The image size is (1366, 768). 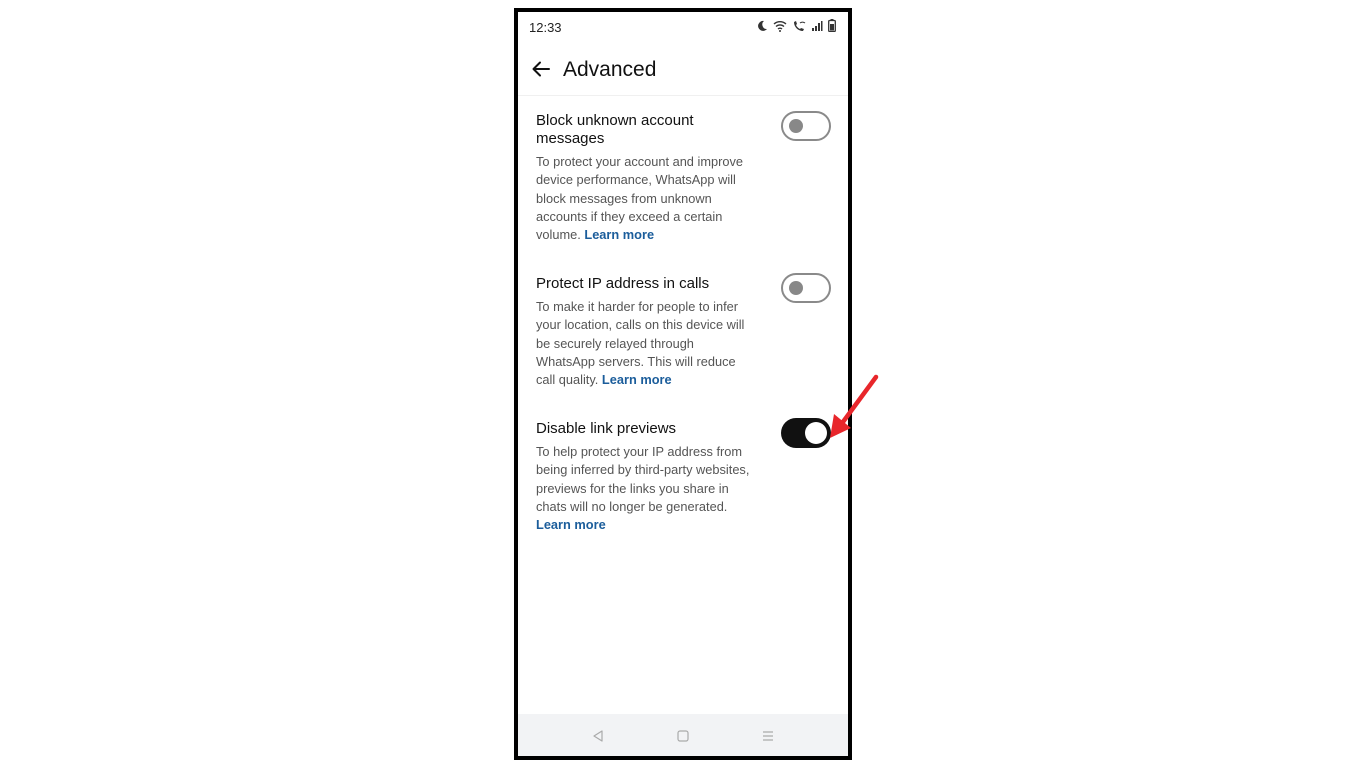 I want to click on toggle-disable-link-previews, so click(x=806, y=433).